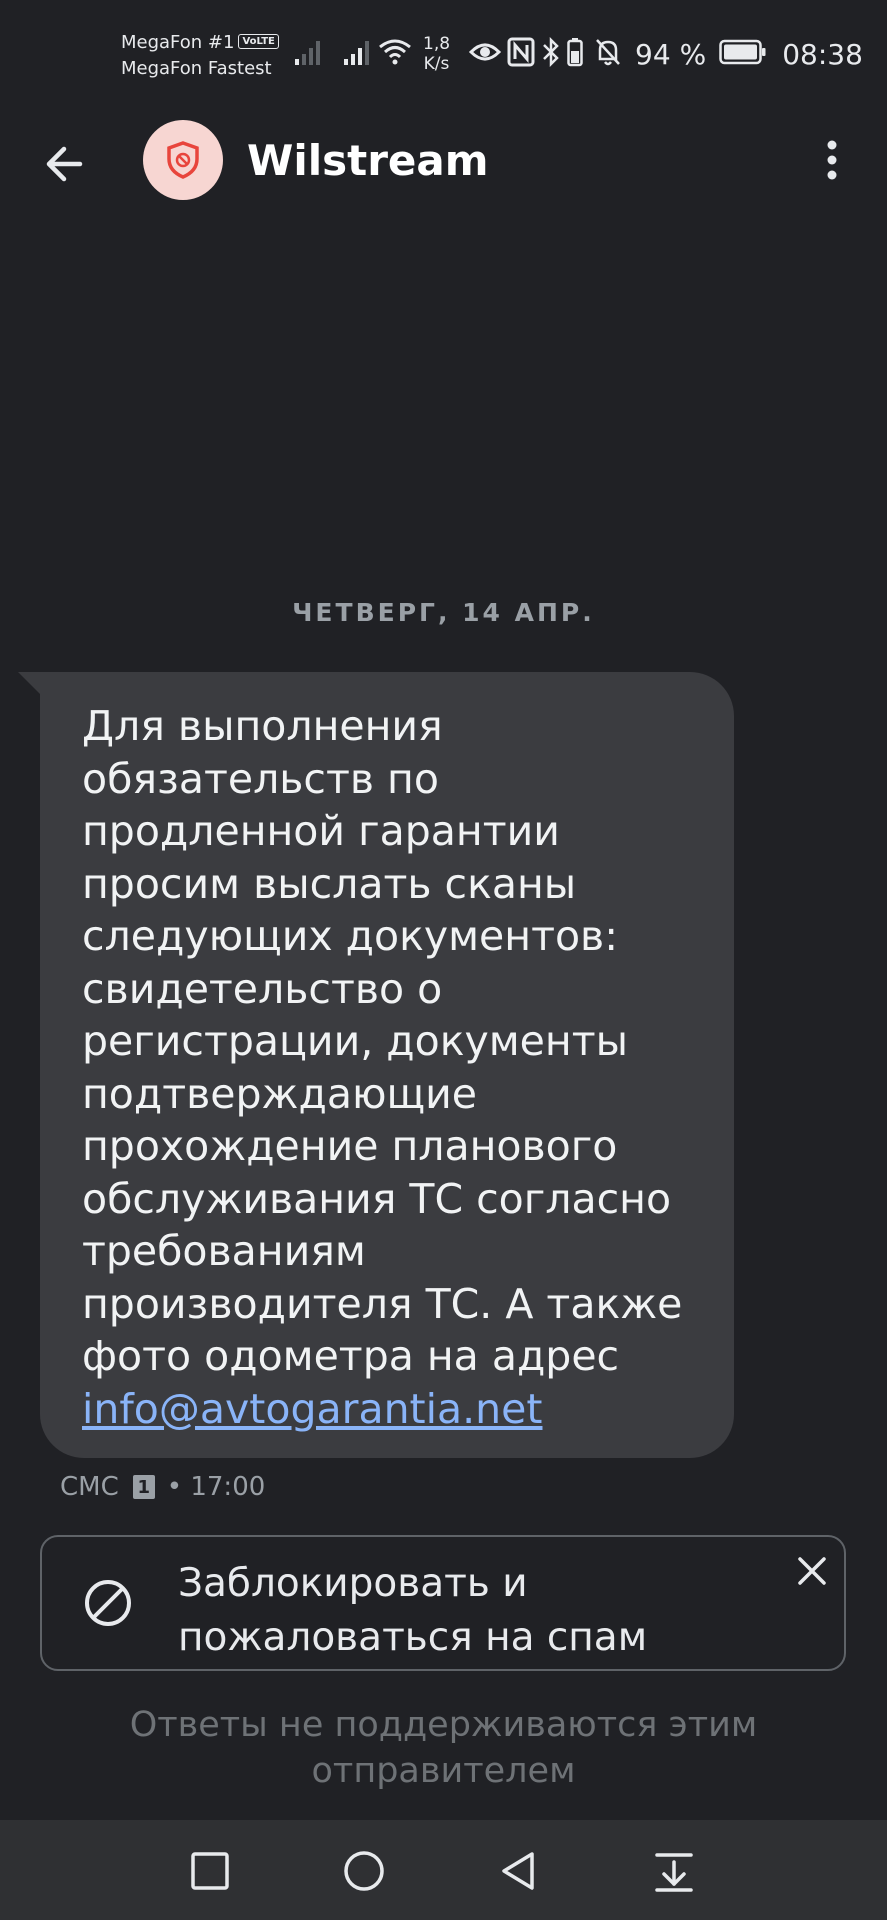 This screenshot has width=887, height=1920. What do you see at coordinates (357, 54) in the screenshot?
I see `signal-2-icon` at bounding box center [357, 54].